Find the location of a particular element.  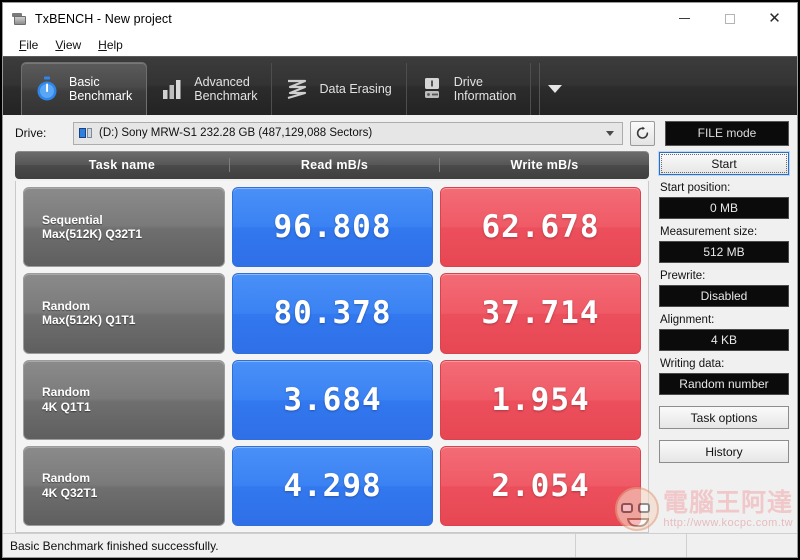

task-name-line2: 4K Q1T1 is located at coordinates (66, 406).